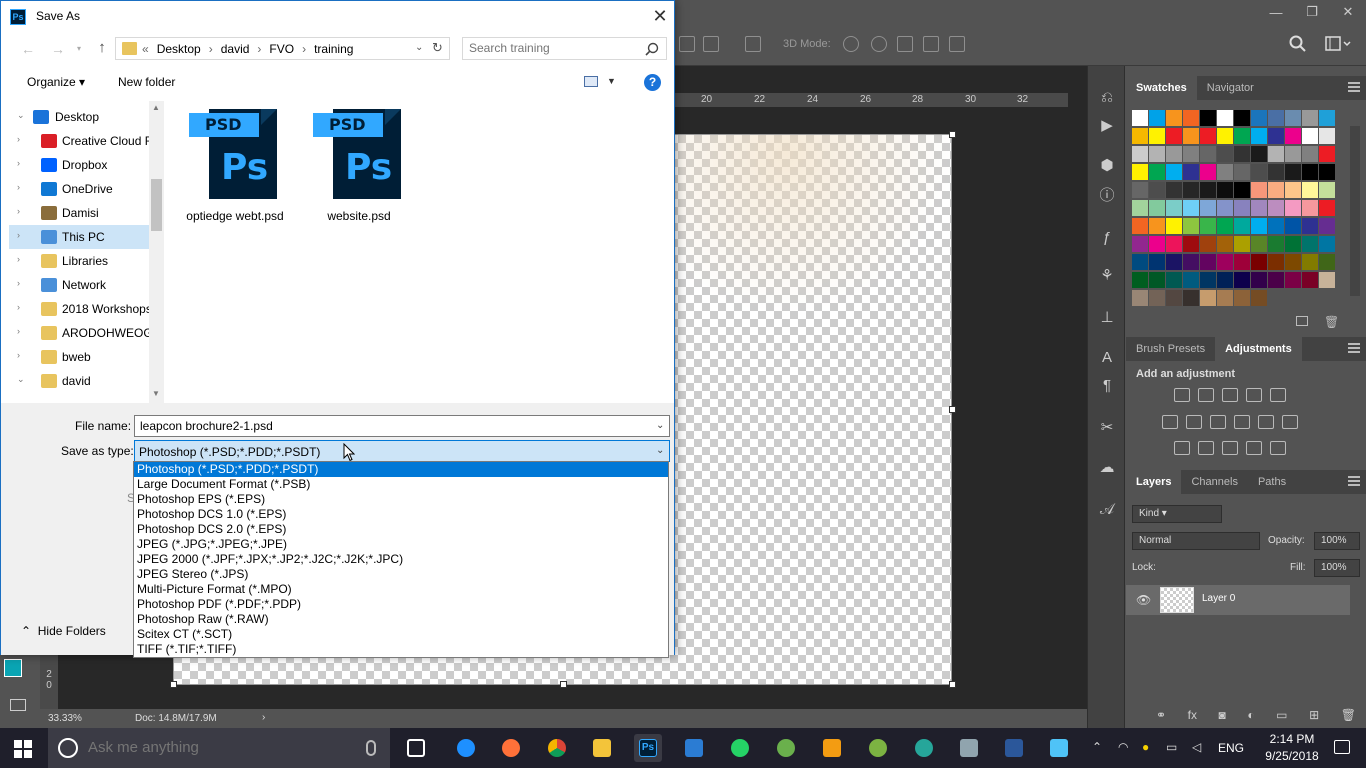  Describe the element at coordinates (145, 49) in the screenshot. I see `breadcrumb-overflow: «` at that location.